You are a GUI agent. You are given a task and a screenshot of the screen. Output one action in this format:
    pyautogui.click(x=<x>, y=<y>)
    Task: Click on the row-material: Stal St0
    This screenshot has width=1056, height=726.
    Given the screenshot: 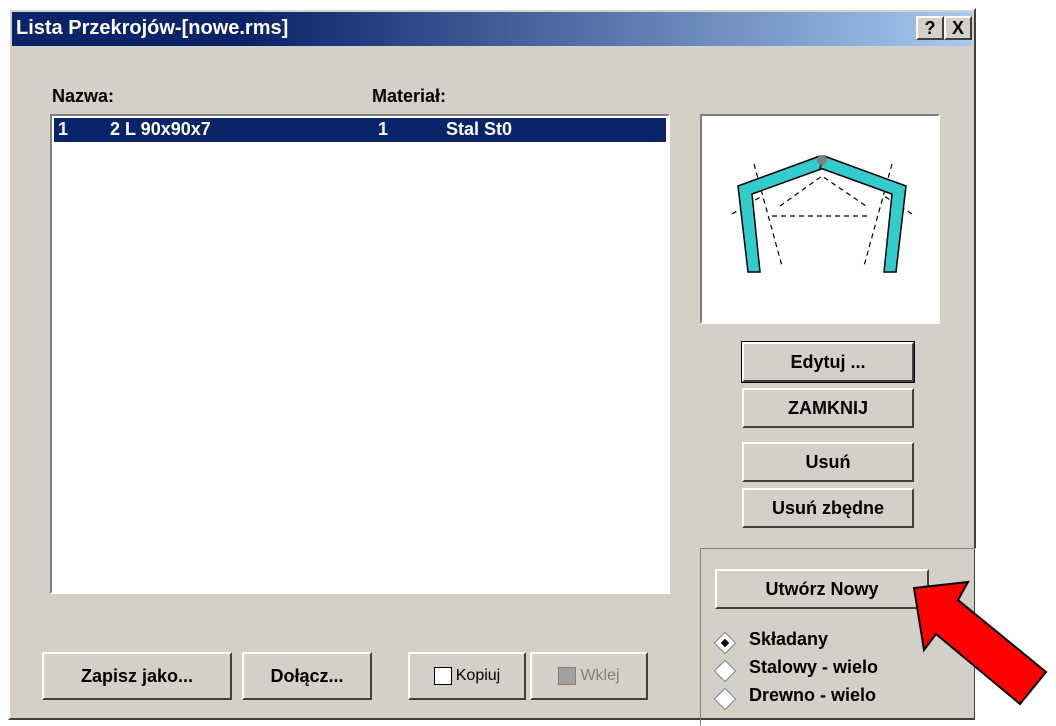 What is the action you would take?
    pyautogui.click(x=479, y=129)
    